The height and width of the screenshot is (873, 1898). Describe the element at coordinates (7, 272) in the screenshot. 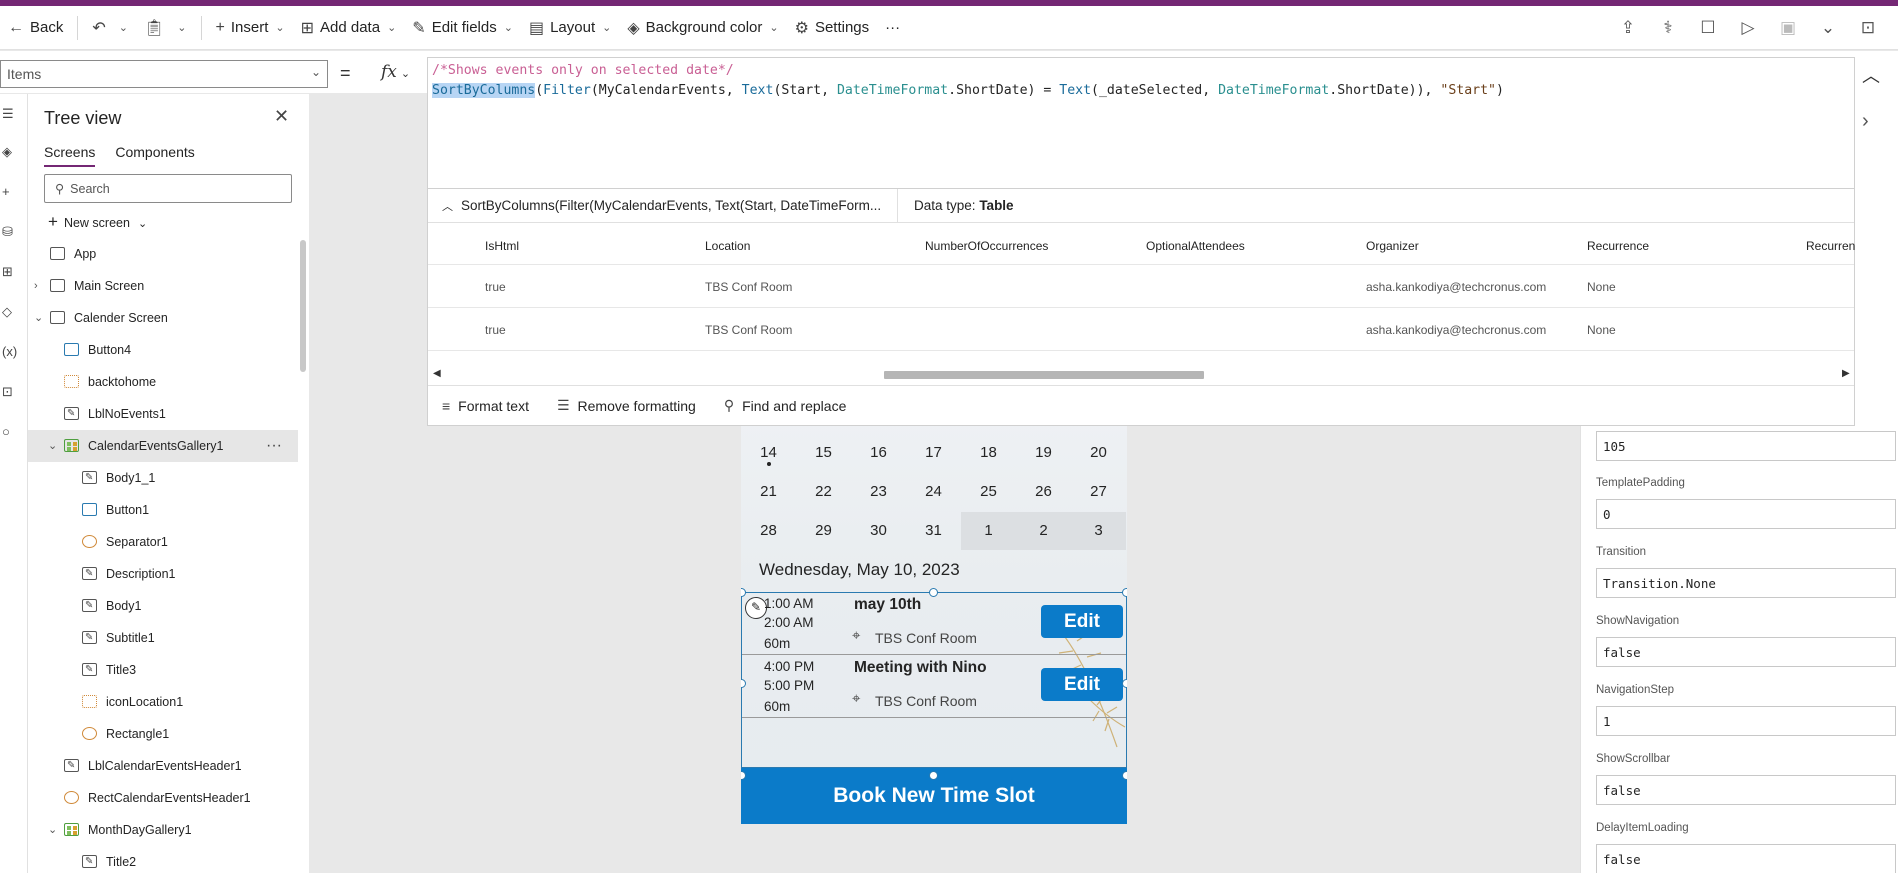

I see `media-icon: ⊞` at that location.